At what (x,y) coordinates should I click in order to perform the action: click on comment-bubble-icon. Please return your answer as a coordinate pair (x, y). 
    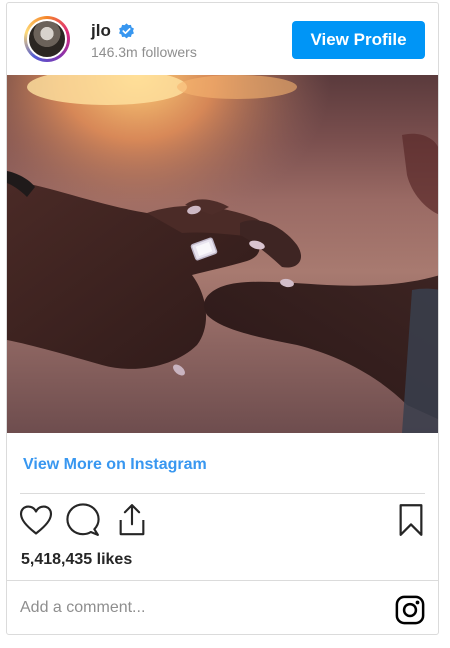
    Looking at the image, I should click on (83, 519).